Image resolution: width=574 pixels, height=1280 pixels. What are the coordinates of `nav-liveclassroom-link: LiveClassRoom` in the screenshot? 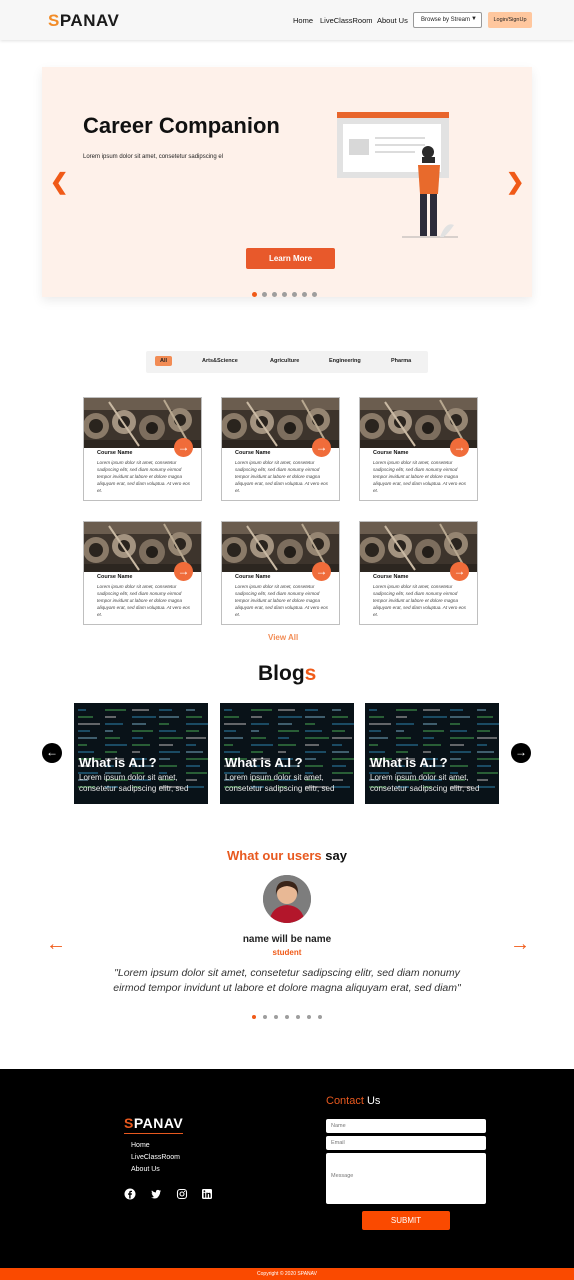 It's located at (346, 20).